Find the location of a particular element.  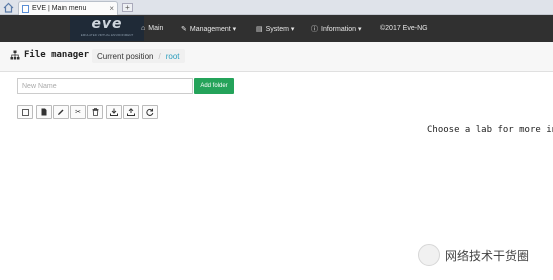

new-name-input is located at coordinates (105, 86).